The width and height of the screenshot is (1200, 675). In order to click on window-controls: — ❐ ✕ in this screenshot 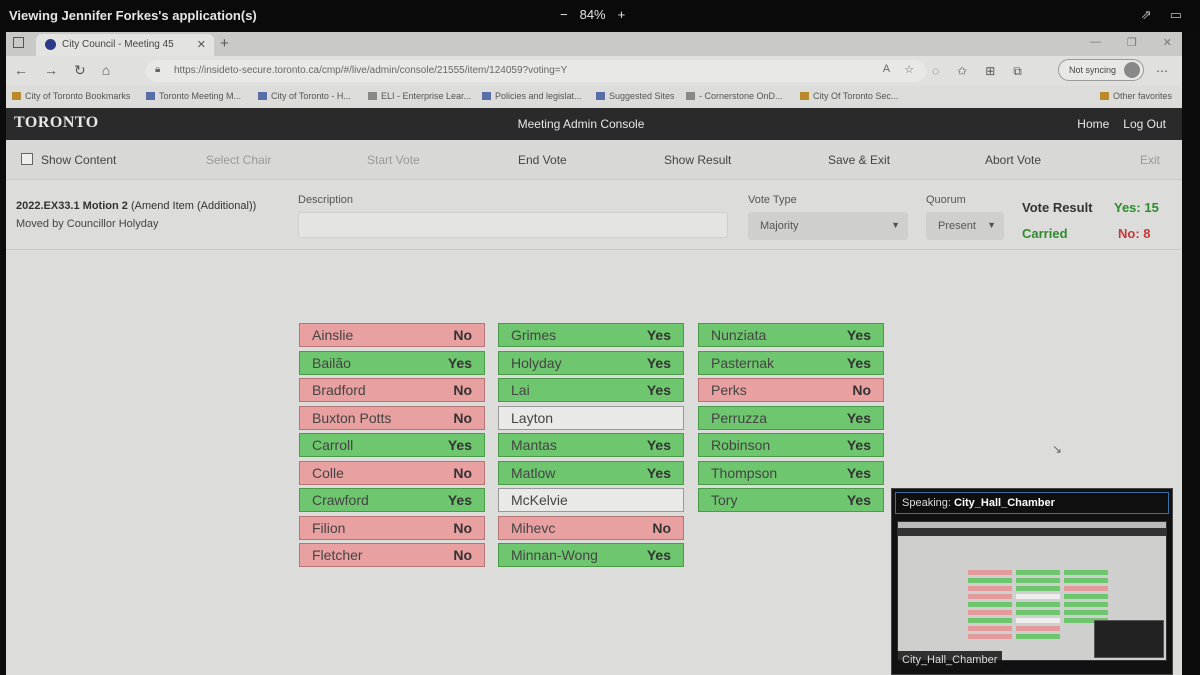, I will do `click(1131, 42)`.